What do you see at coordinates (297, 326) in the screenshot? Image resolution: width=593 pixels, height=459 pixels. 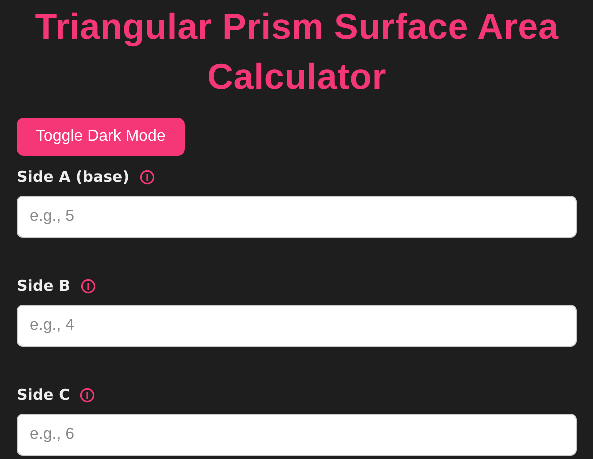 I see `input-field: e.g., 4` at bounding box center [297, 326].